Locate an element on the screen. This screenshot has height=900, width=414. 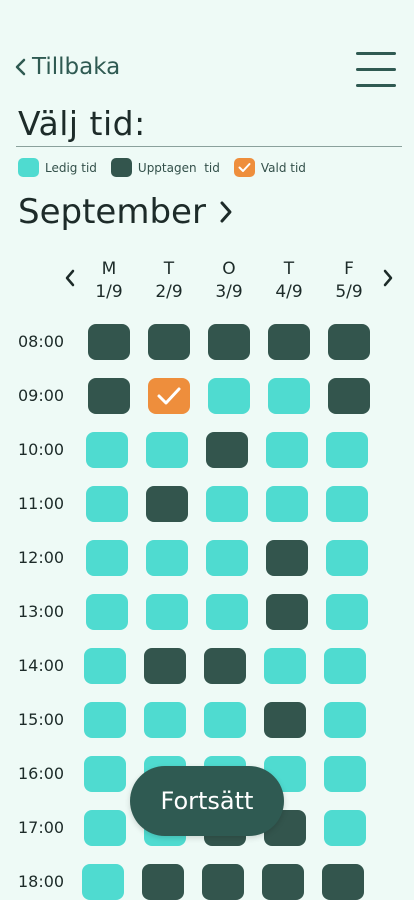
time-slot-chosen is located at coordinates (169, 396).